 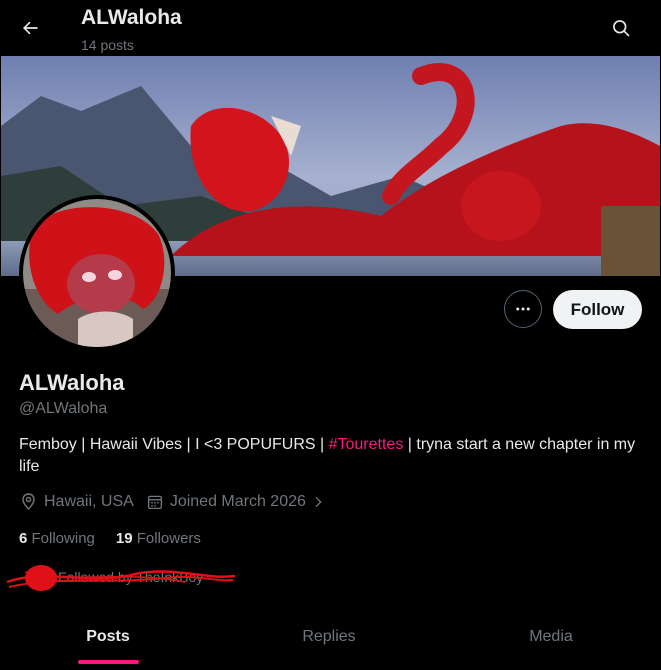 I want to click on follow-stats: 6 Following 19 Followers, so click(x=120, y=538).